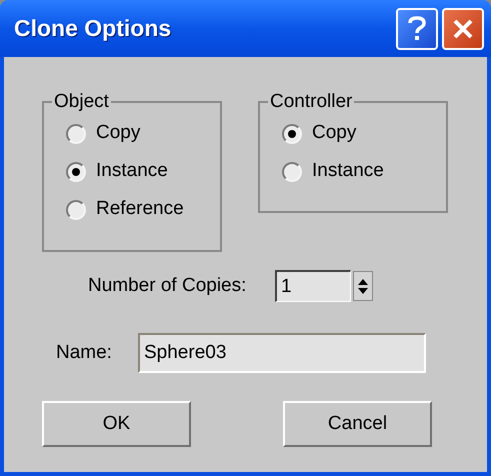 The image size is (491, 476). What do you see at coordinates (140, 209) in the screenshot?
I see `radio-label: Reference` at bounding box center [140, 209].